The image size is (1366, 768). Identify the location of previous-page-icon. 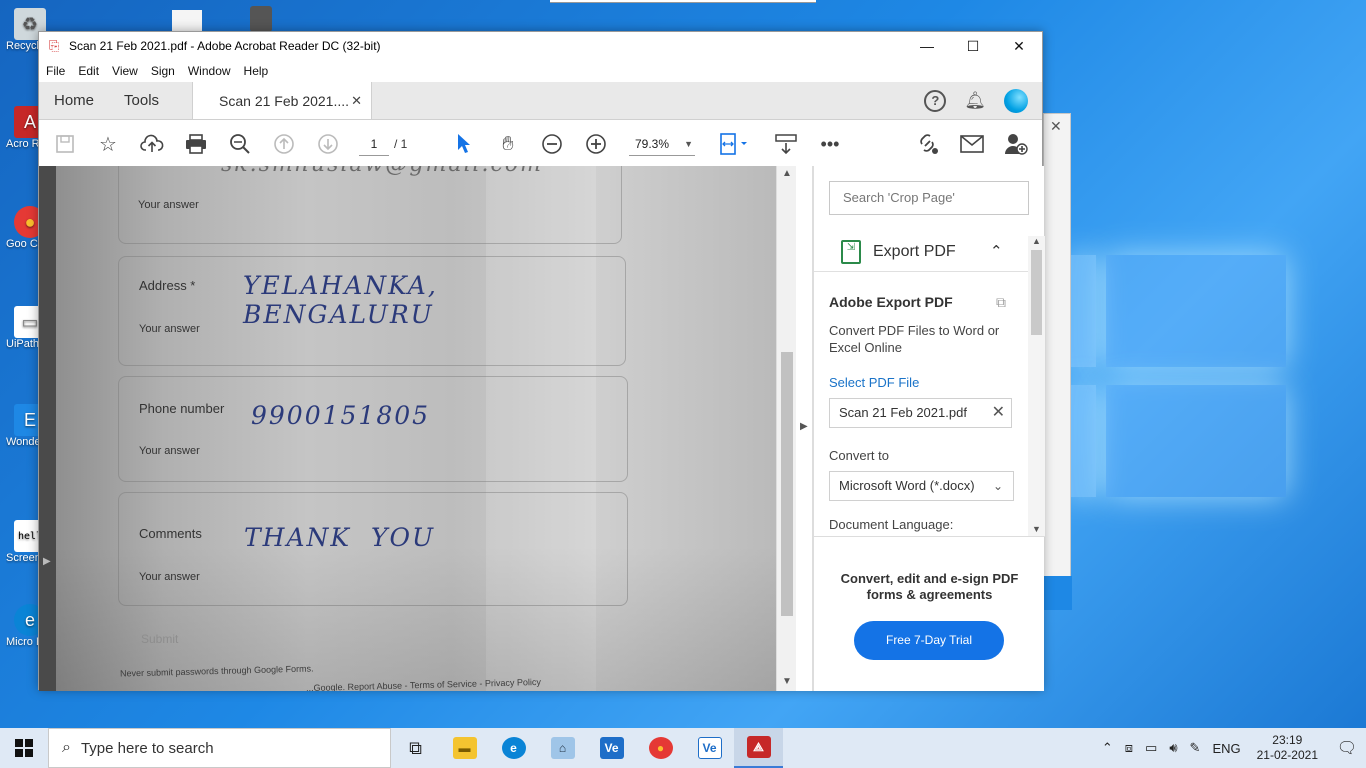
(284, 144).